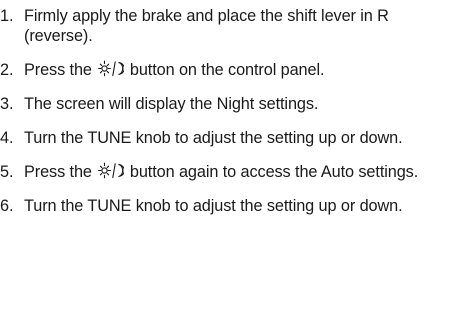  I want to click on step-text: Press the button on the control panel., so click(242, 70).